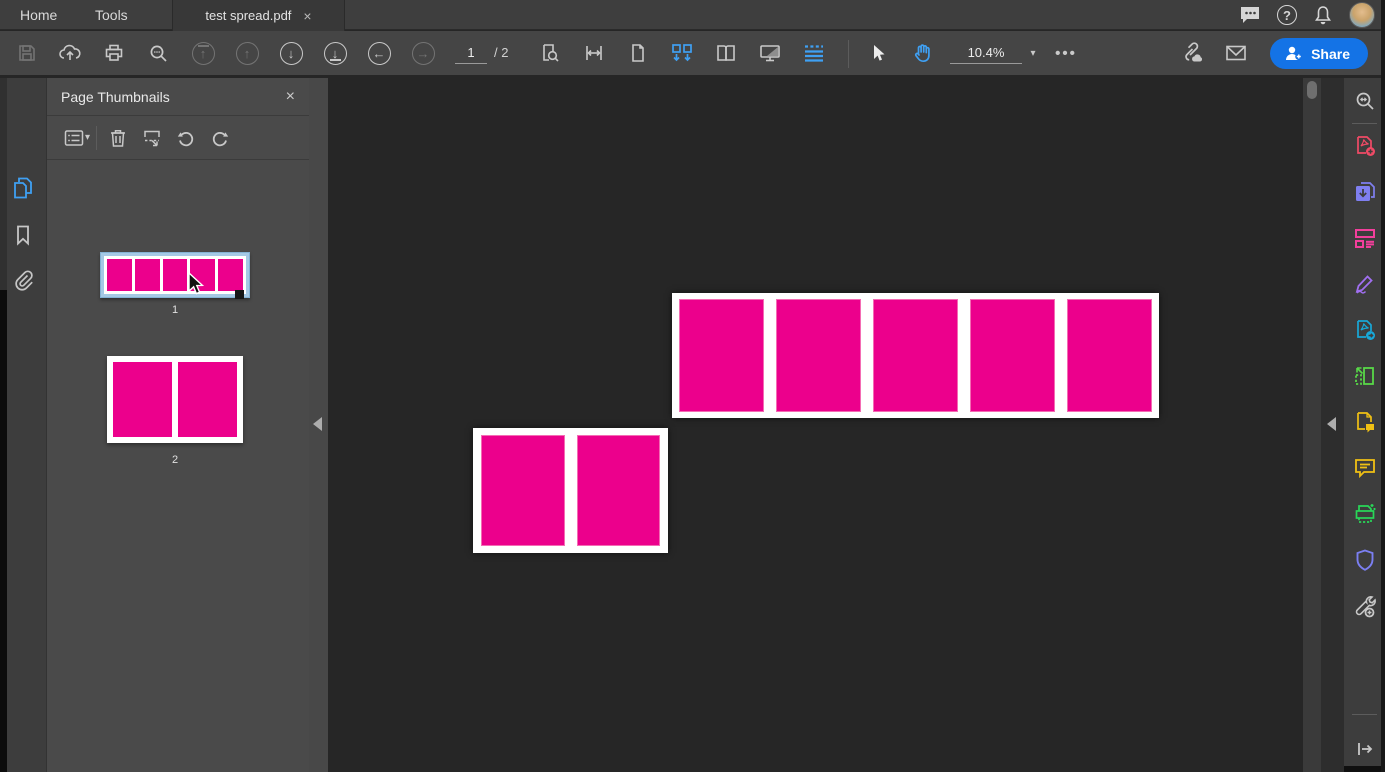 This screenshot has width=1385, height=772. I want to click on next-page-icon: ↓, so click(291, 53).